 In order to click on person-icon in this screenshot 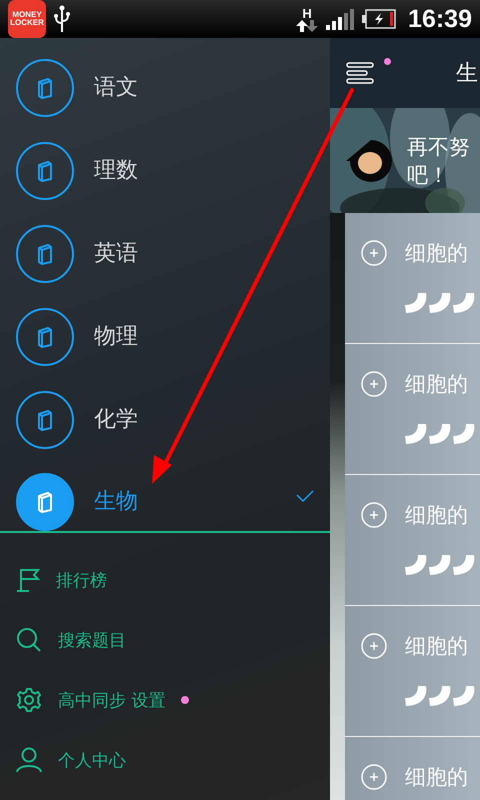, I will do `click(29, 760)`.